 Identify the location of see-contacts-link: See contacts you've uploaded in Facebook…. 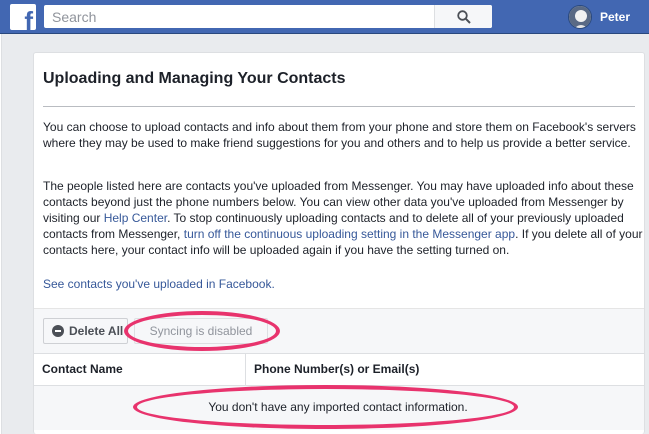
(159, 284).